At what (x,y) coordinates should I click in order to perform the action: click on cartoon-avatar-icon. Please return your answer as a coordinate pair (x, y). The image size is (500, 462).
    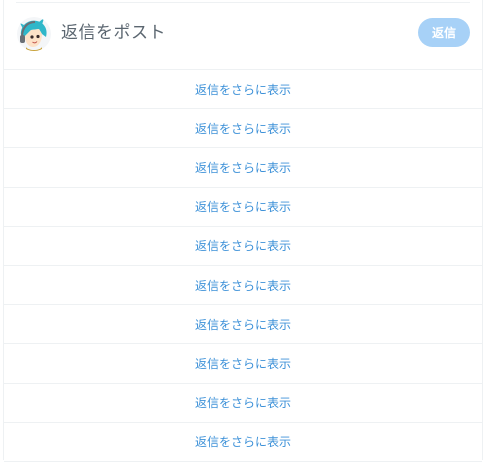
    Looking at the image, I should click on (34, 34).